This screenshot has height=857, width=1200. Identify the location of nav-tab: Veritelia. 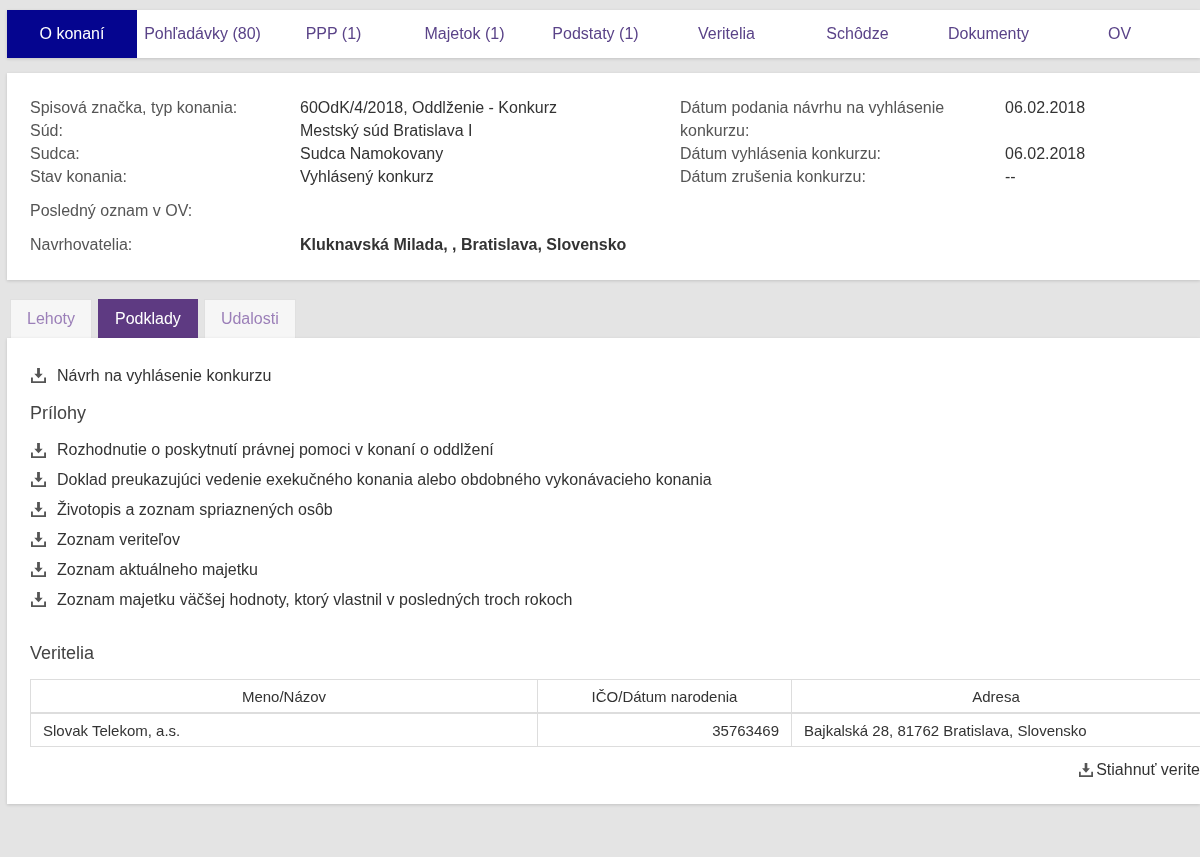
(726, 34).